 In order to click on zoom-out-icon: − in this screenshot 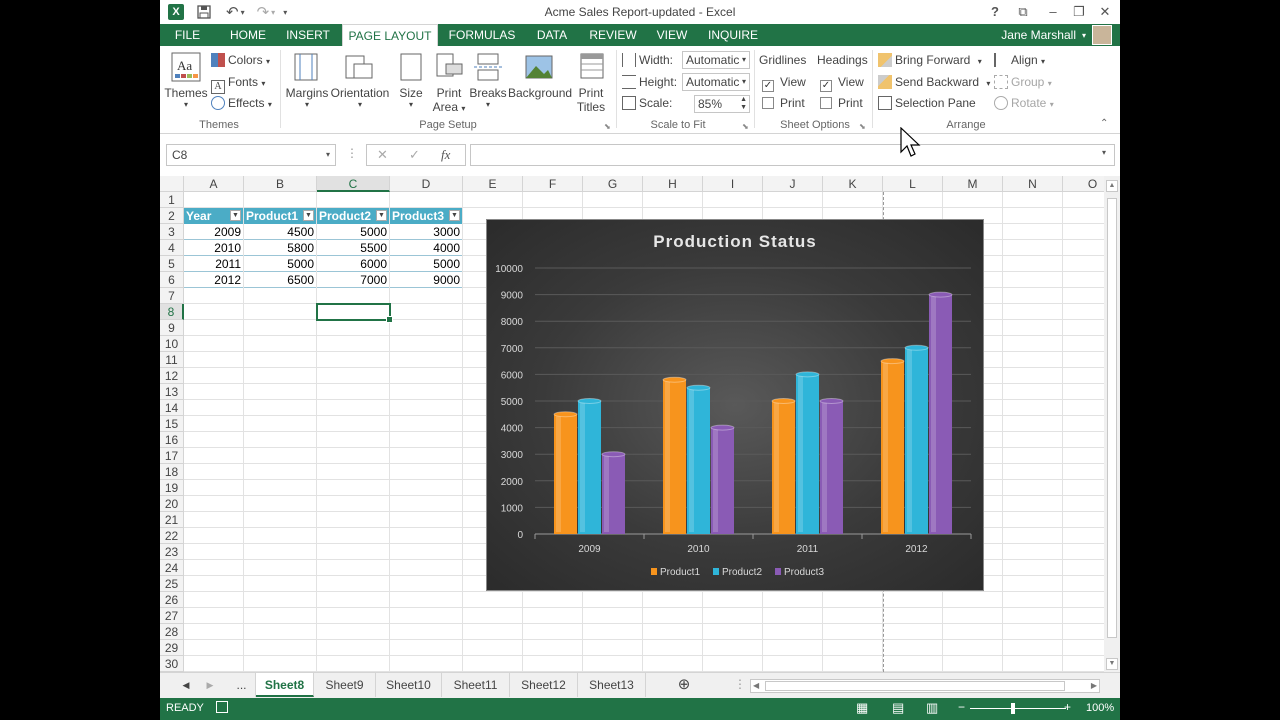, I will do `click(961, 707)`.